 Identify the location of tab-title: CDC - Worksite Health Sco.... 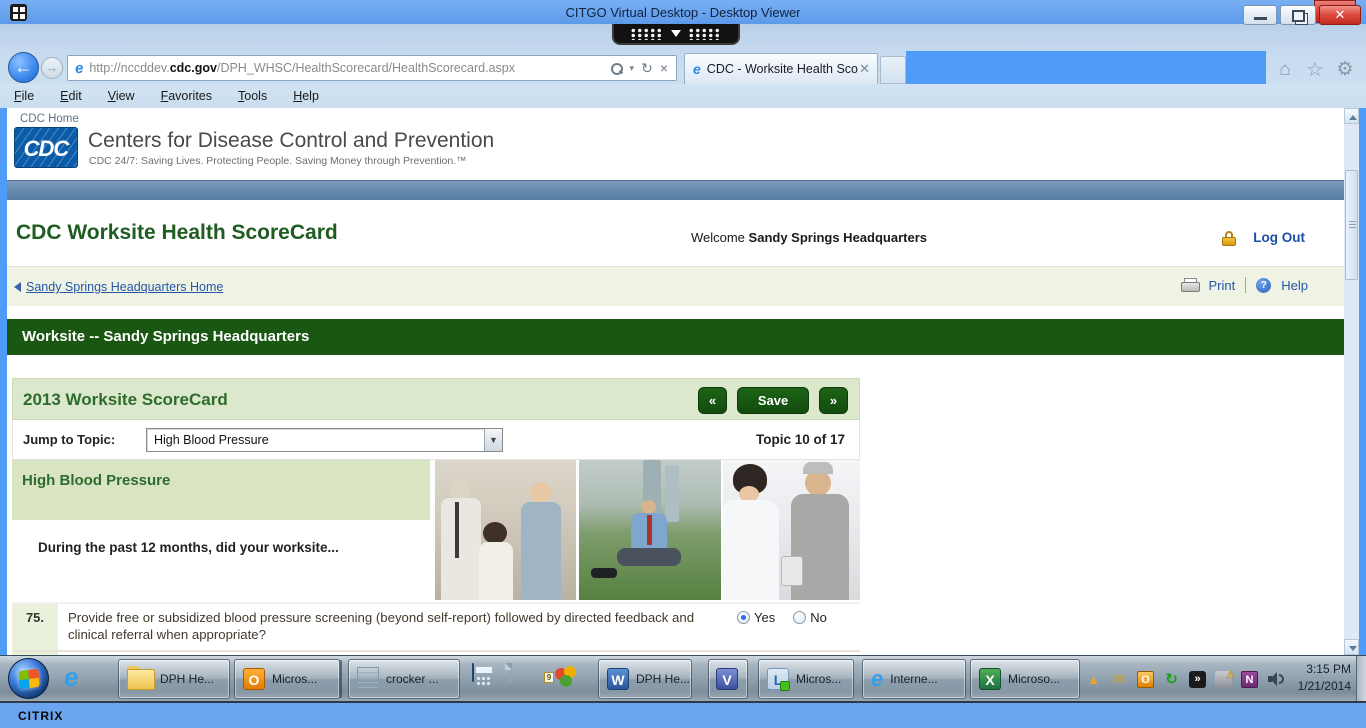
(783, 69).